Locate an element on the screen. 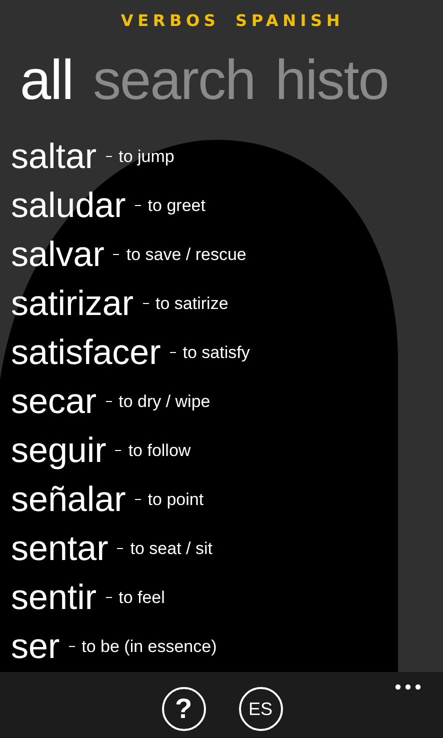 The image size is (443, 738). meaning-text: to dry / wipe is located at coordinates (164, 401).